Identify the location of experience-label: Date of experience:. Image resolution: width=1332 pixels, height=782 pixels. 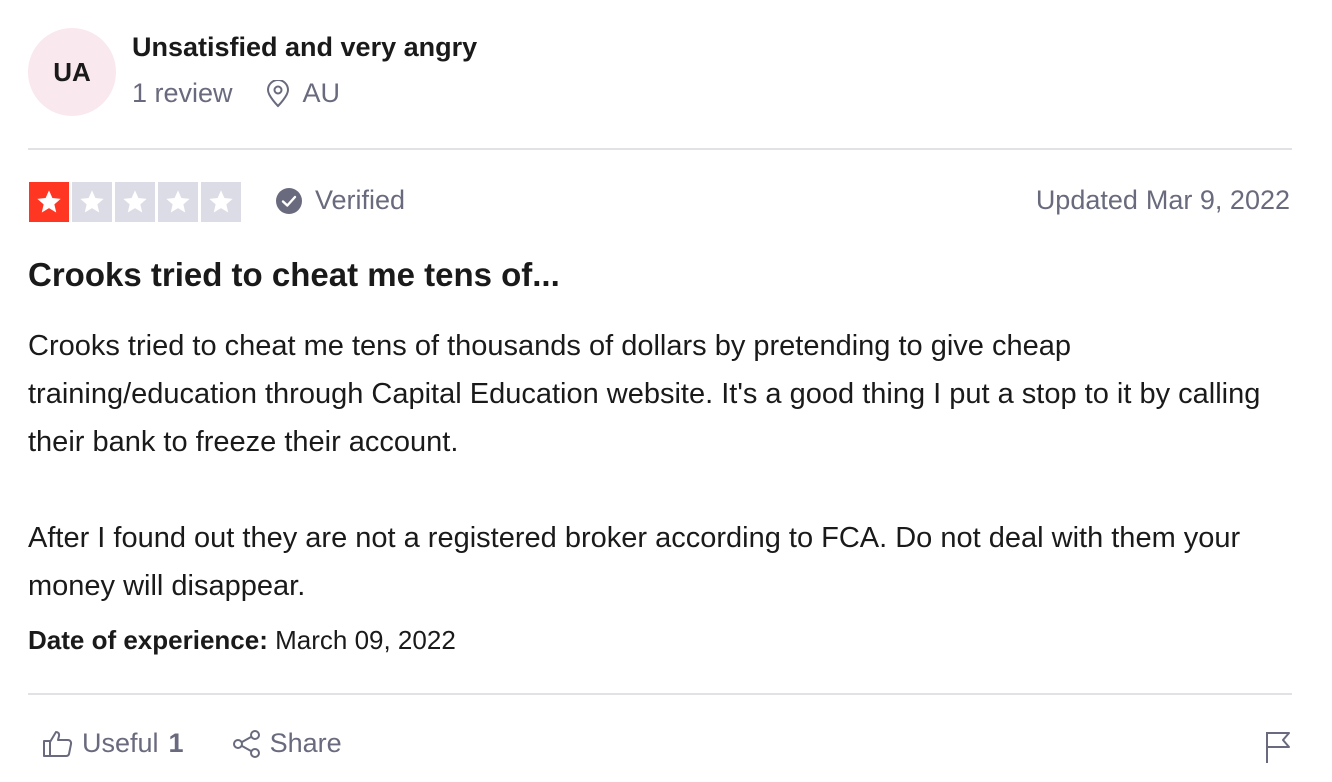
(148, 640).